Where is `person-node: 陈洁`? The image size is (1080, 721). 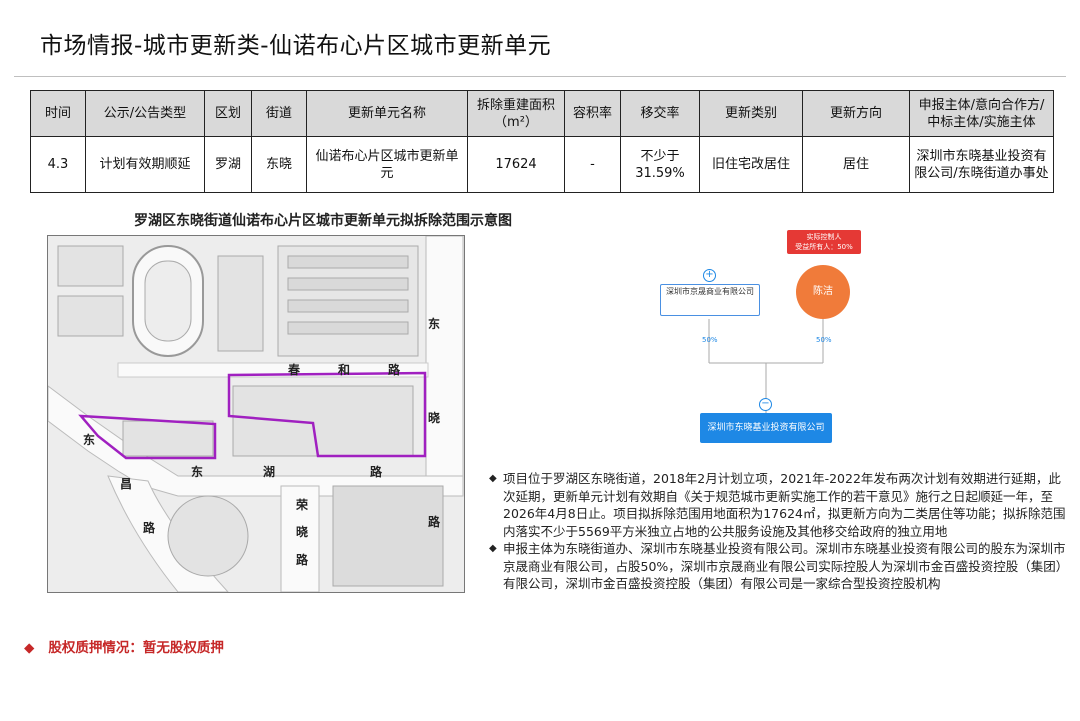
person-node: 陈洁 is located at coordinates (823, 292).